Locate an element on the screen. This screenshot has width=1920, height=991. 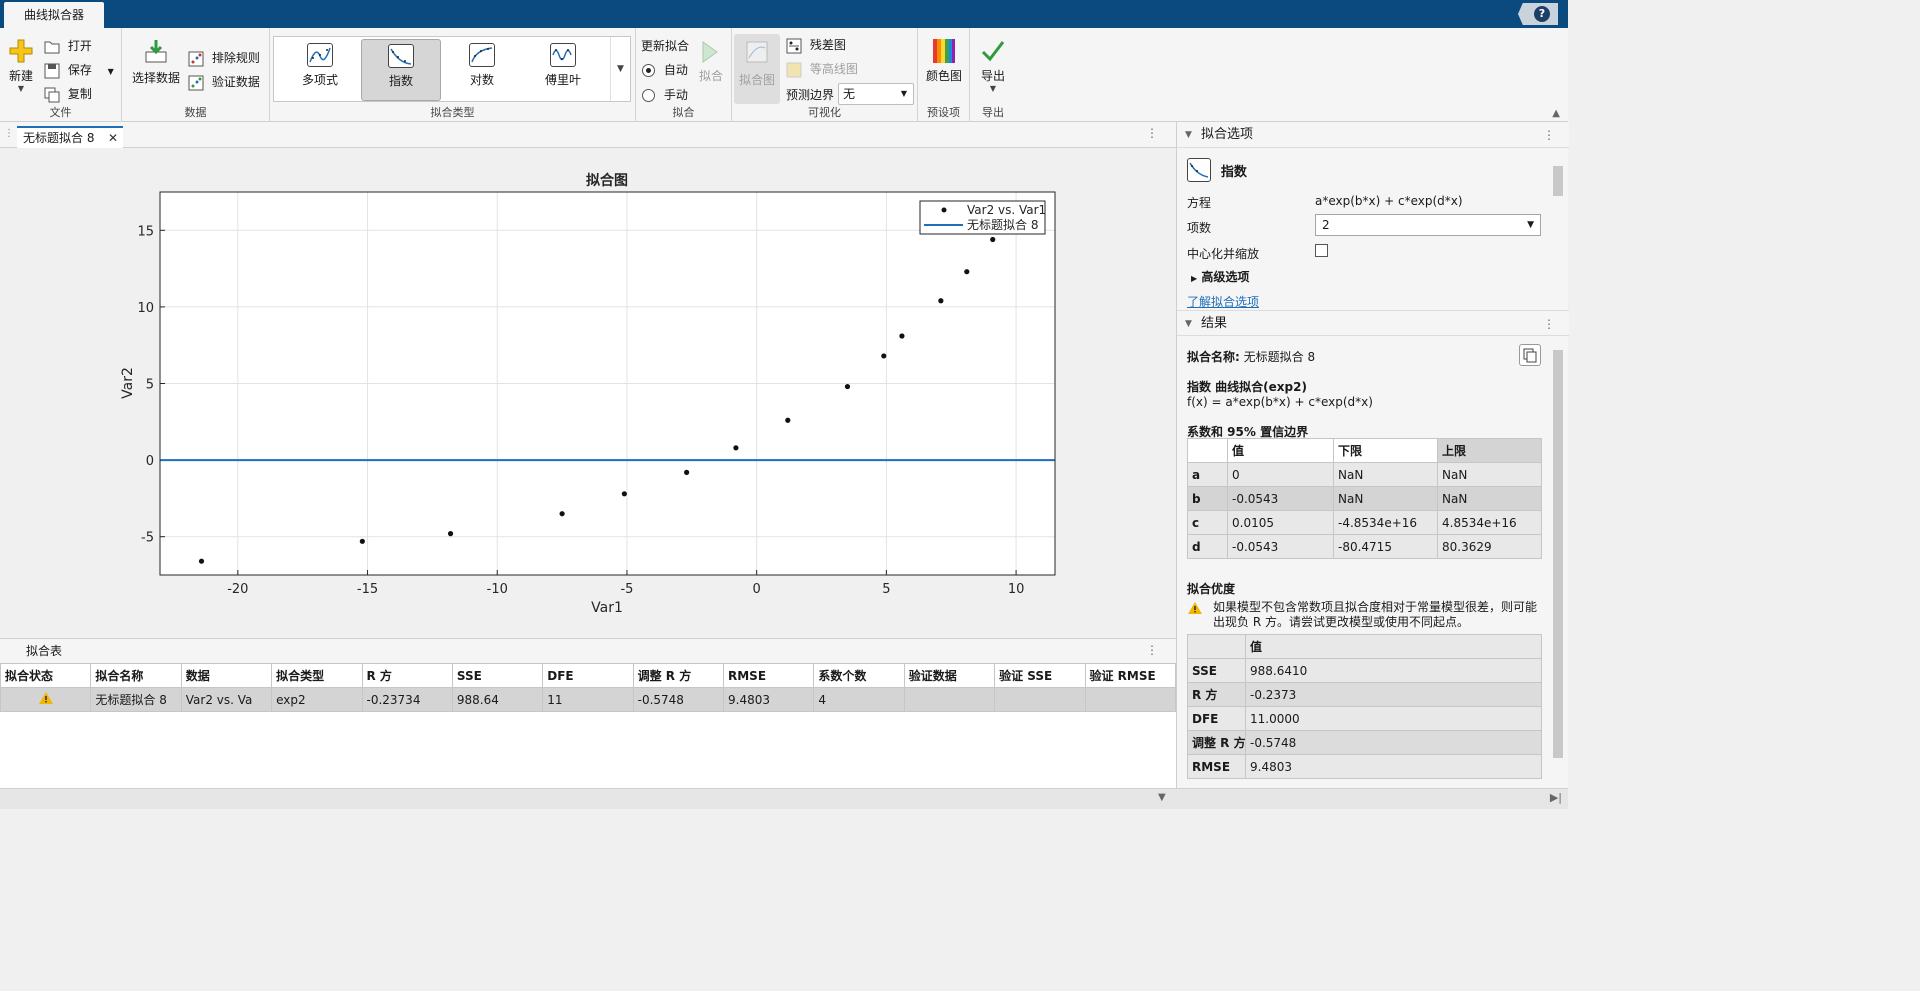
coef-value: -80.4715 is located at coordinates (1385, 546).